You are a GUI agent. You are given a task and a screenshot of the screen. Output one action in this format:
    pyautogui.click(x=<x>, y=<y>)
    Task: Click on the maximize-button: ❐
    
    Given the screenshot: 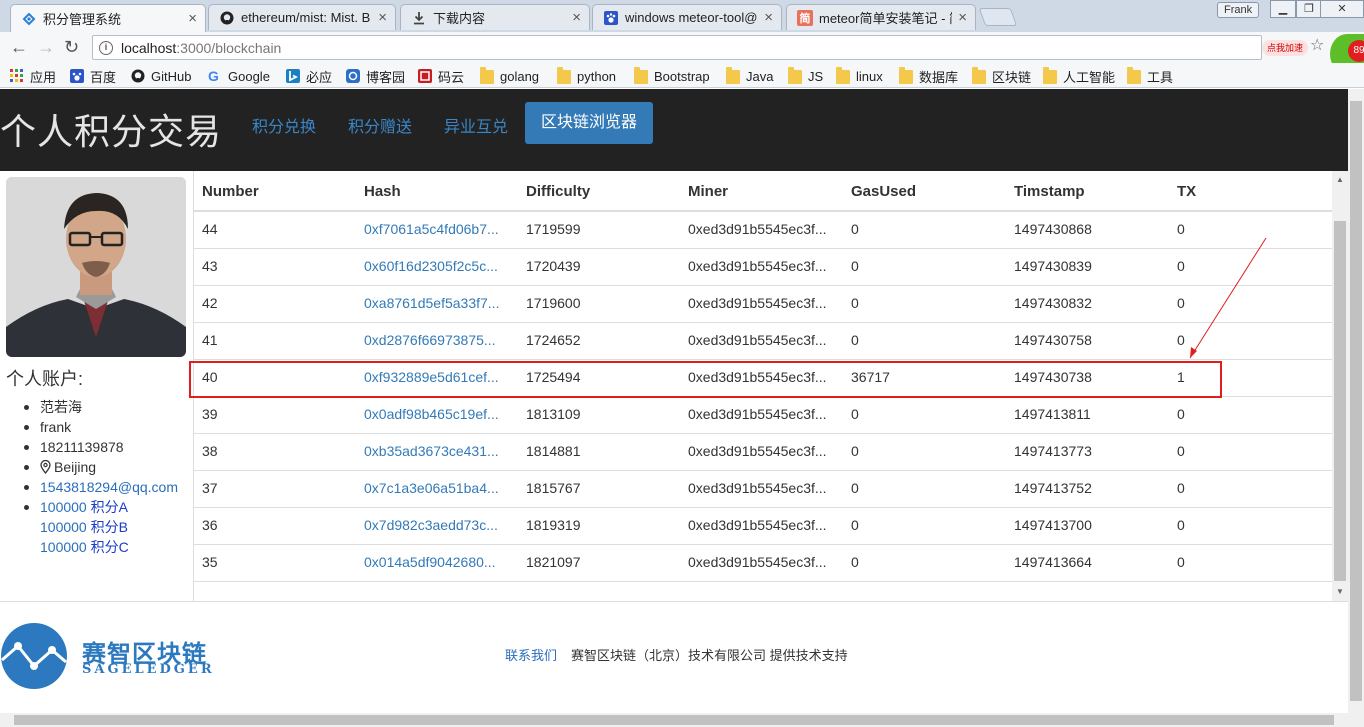 What is the action you would take?
    pyautogui.click(x=1309, y=9)
    